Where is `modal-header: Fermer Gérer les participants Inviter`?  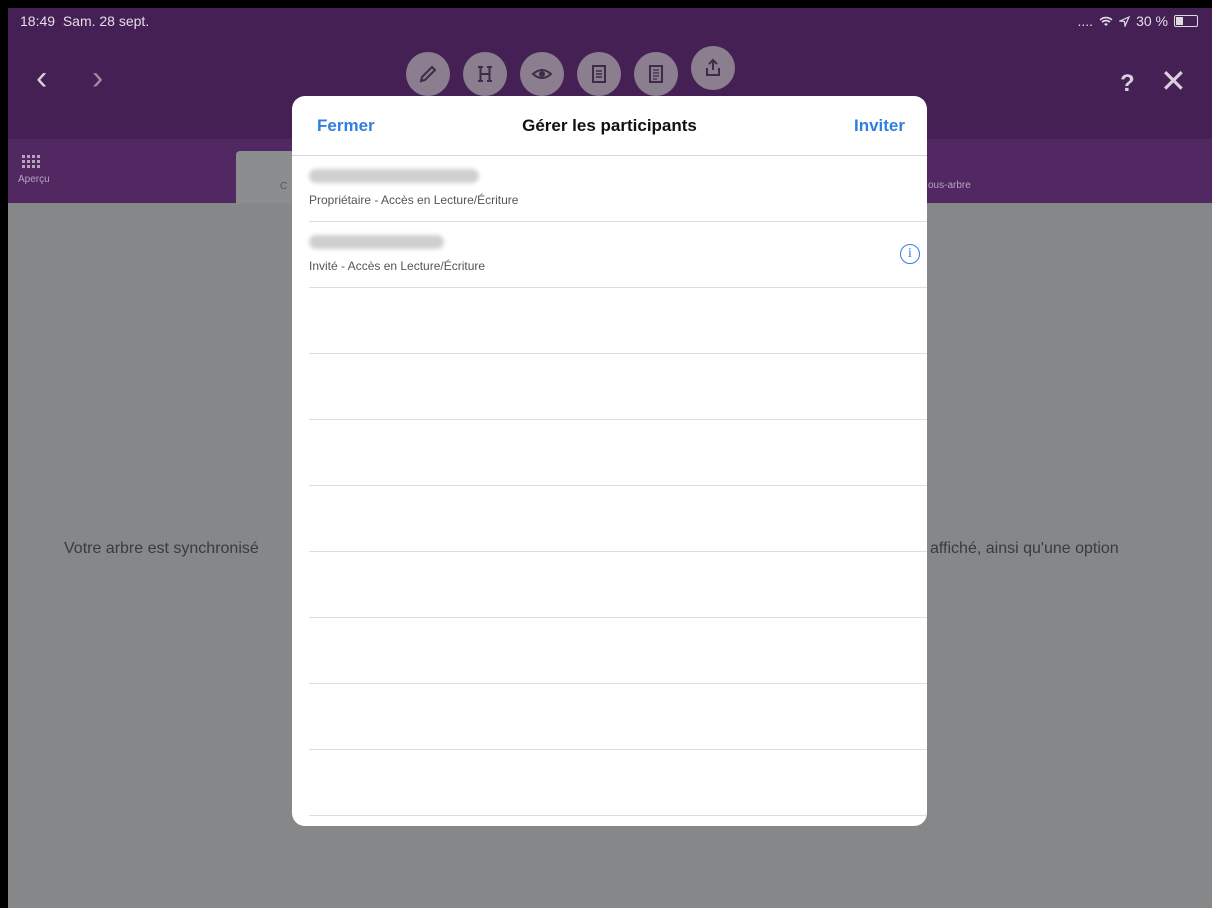 modal-header: Fermer Gérer les participants Inviter is located at coordinates (609, 126).